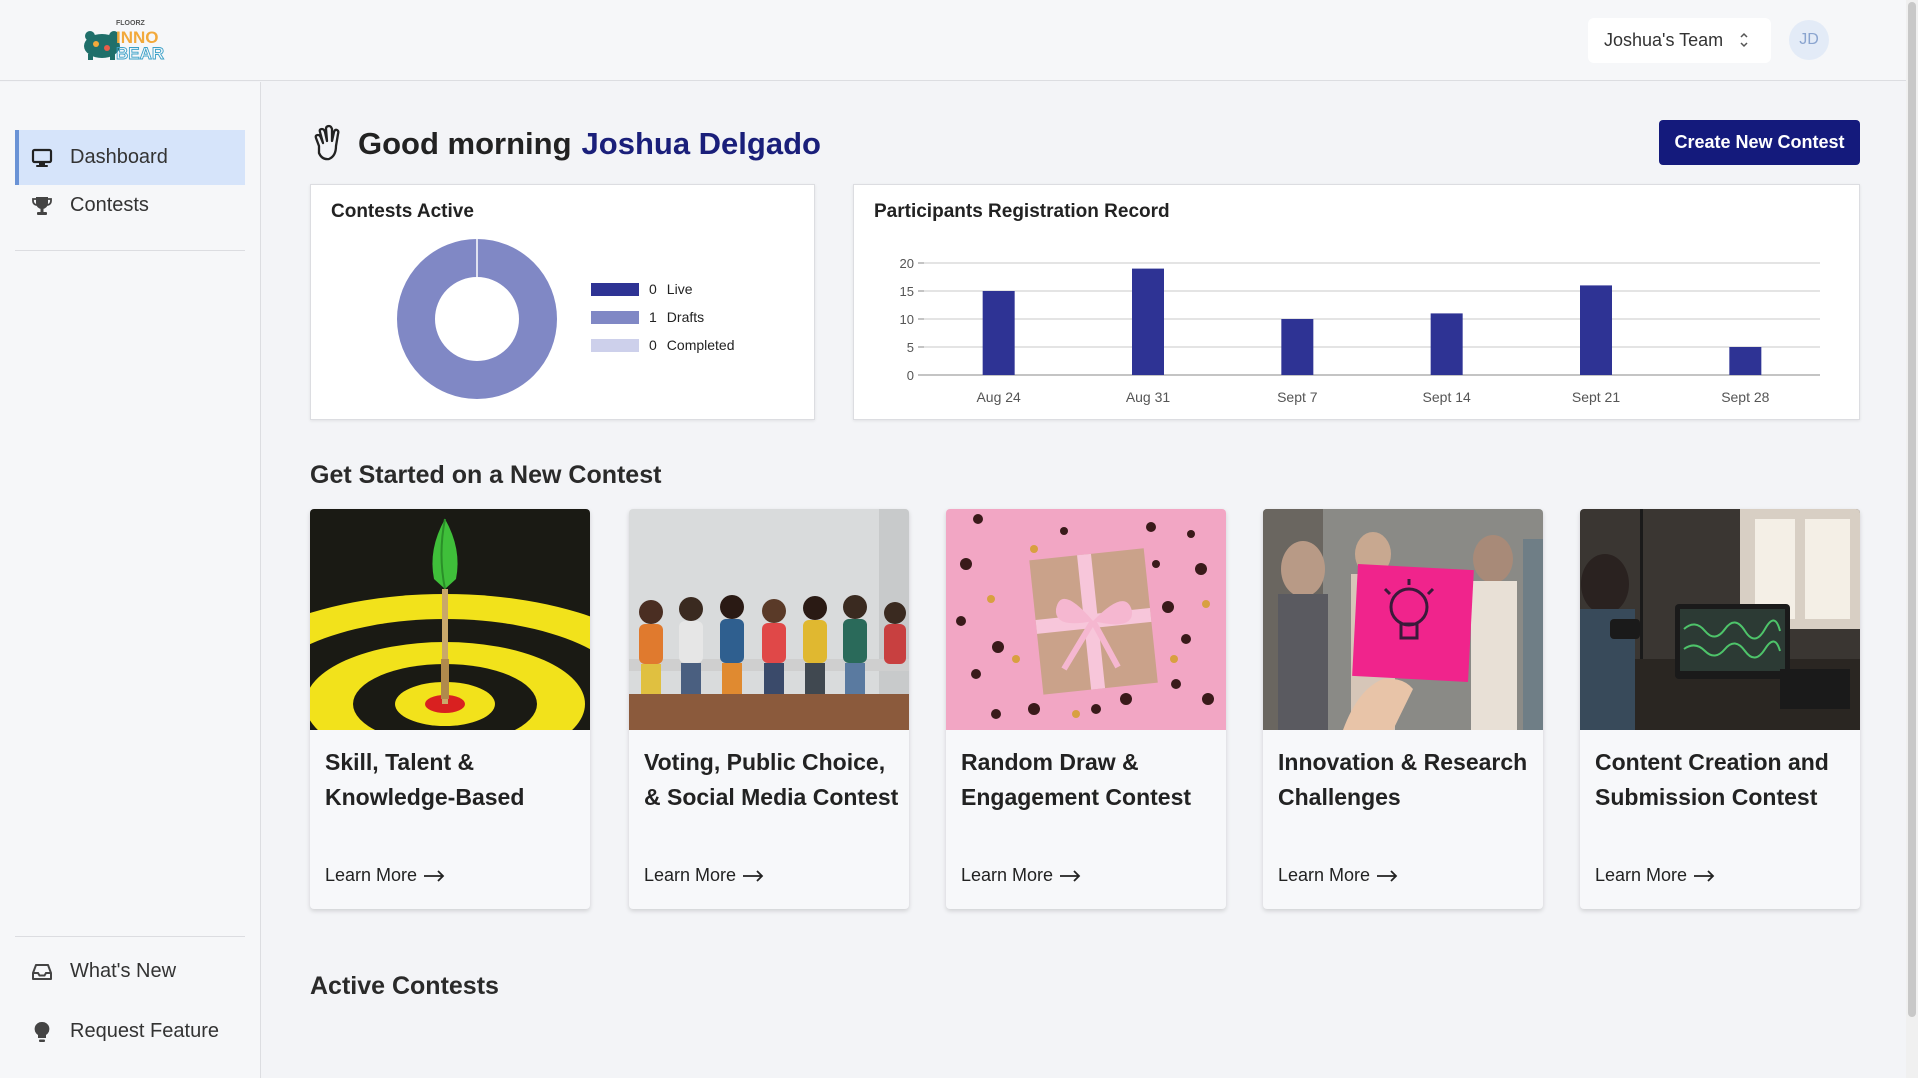 This screenshot has height=1078, width=1918. I want to click on x-tick-label: Sept 14, so click(1447, 397).